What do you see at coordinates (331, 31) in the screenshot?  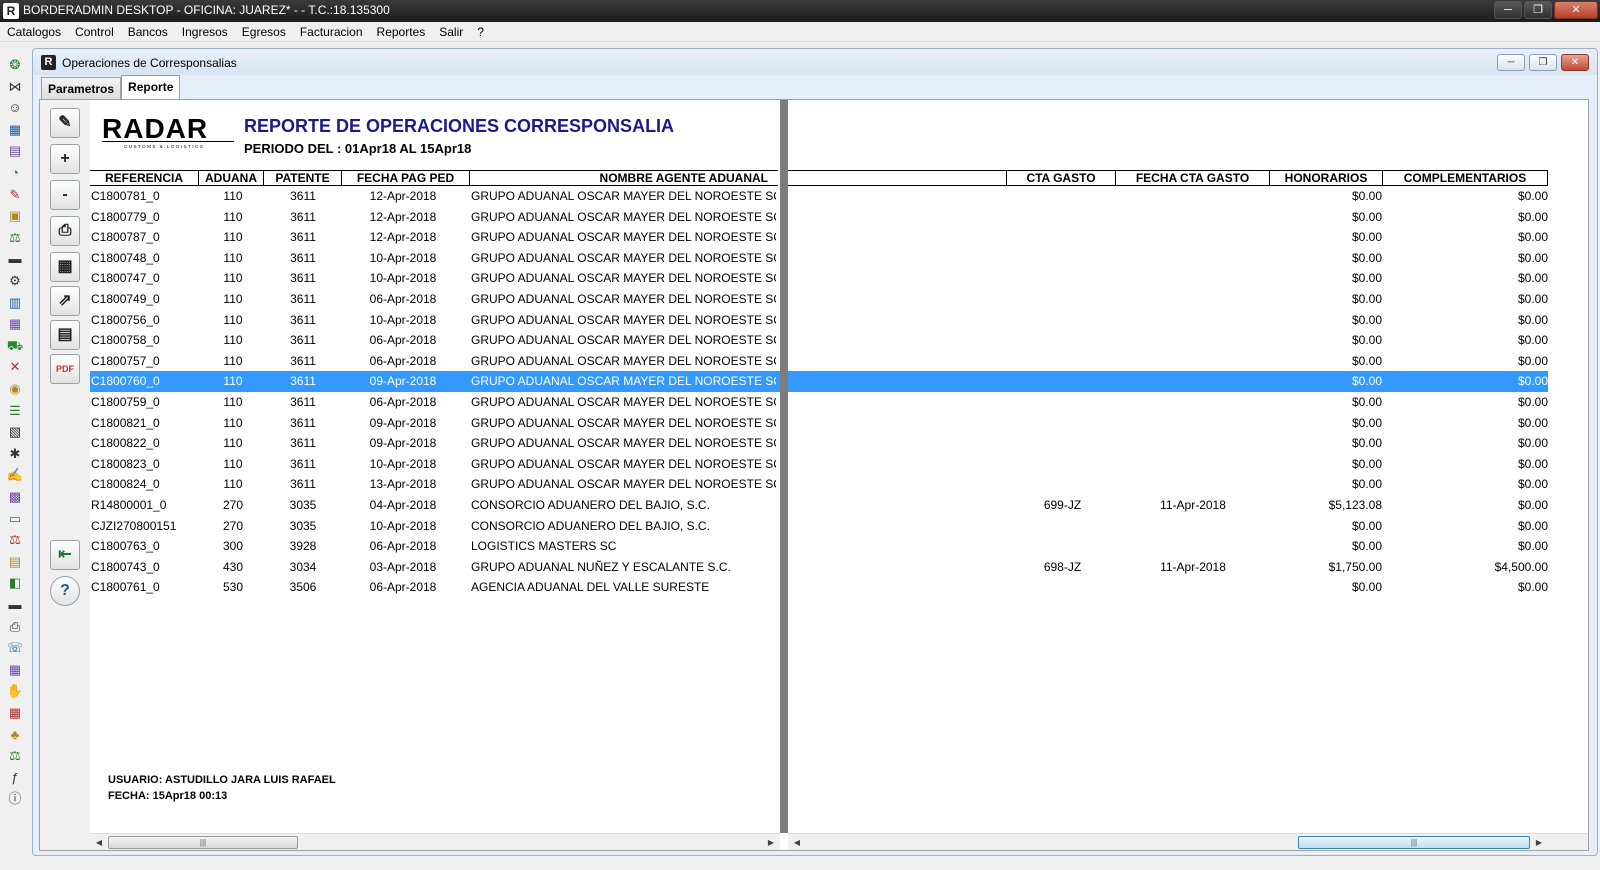 I see `menu-item-facturacion: Facturacion` at bounding box center [331, 31].